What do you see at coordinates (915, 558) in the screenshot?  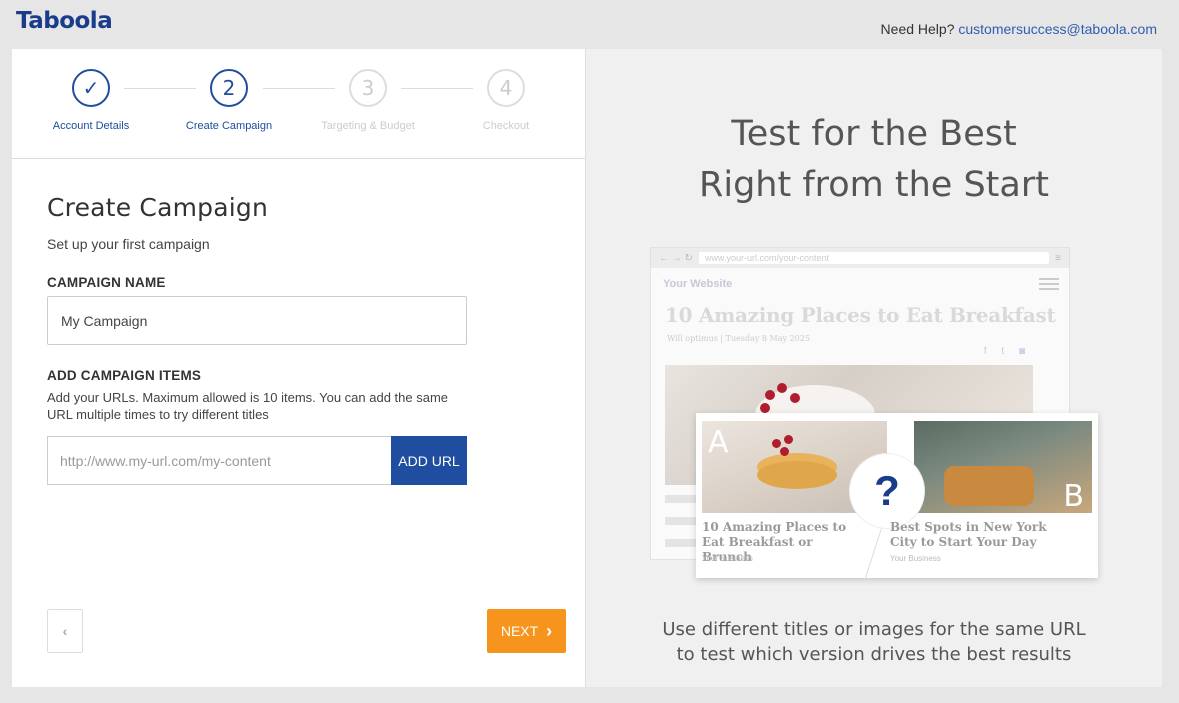 I see `variant-b-business: Your Business` at bounding box center [915, 558].